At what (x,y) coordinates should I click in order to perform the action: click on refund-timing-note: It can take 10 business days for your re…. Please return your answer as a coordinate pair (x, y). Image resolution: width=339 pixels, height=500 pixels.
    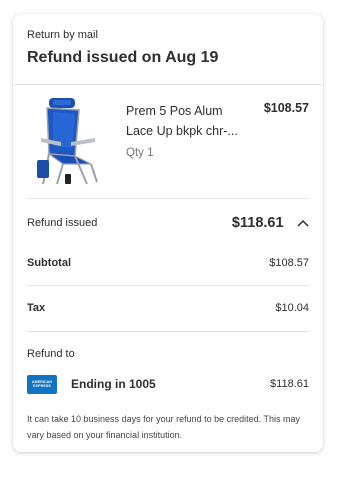
    Looking at the image, I should click on (163, 427).